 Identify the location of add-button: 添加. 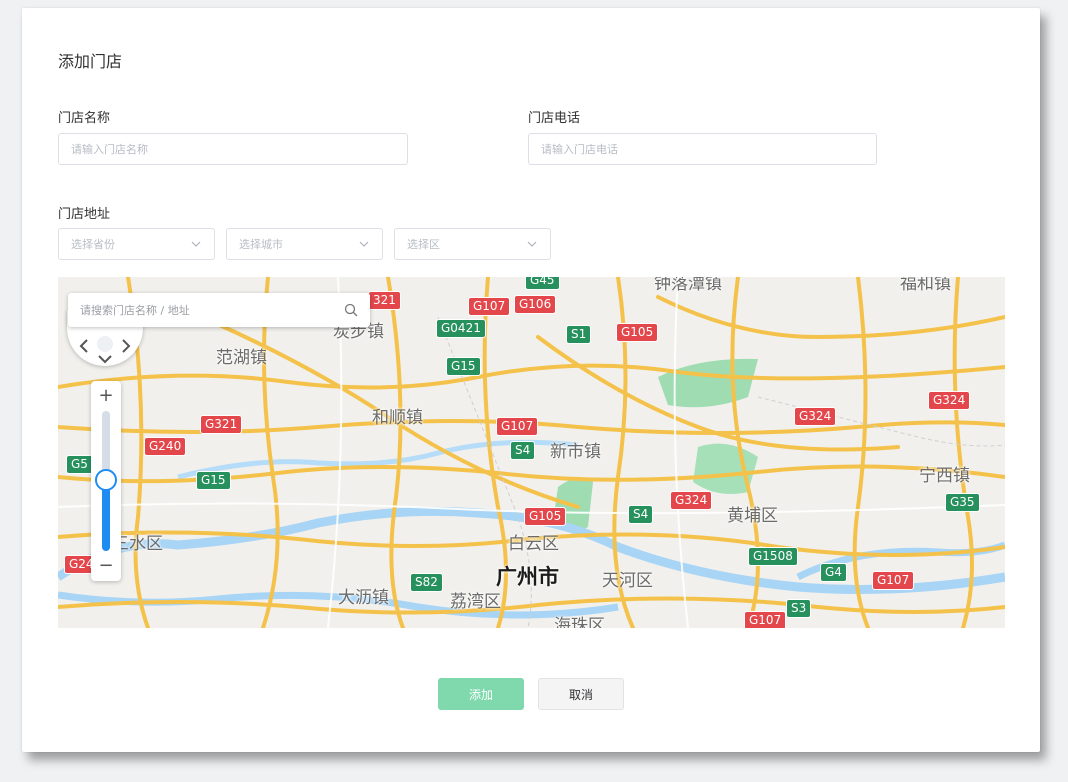
(481, 694).